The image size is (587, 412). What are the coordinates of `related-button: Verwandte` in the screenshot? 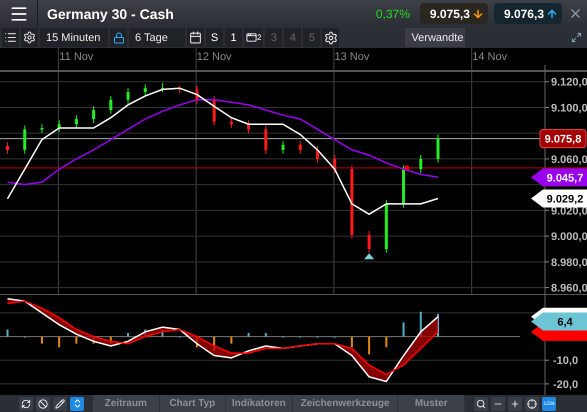 It's located at (435, 37).